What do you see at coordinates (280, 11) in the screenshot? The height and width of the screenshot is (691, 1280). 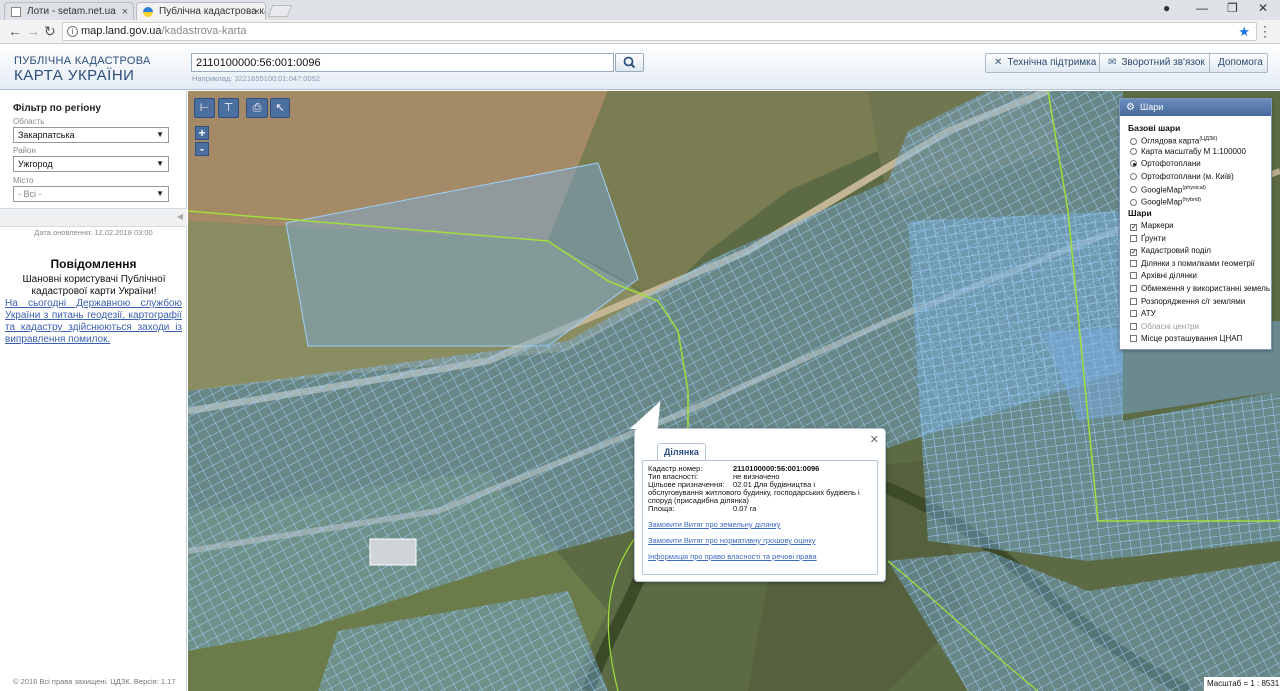 I see `new-tab-button` at bounding box center [280, 11].